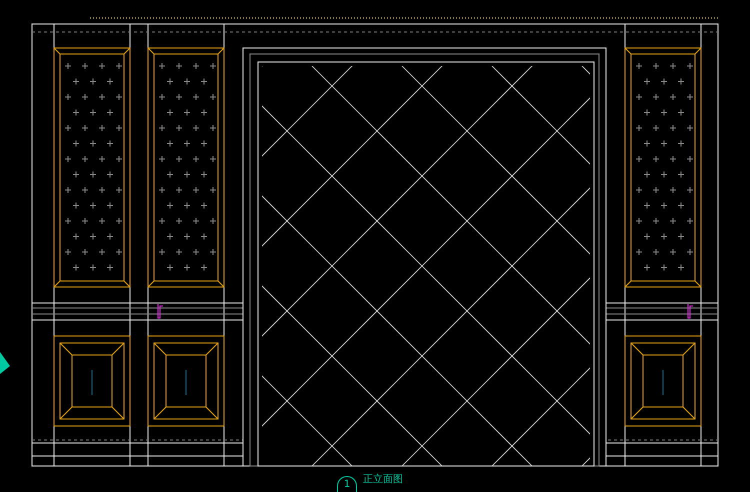 The width and height of the screenshot is (750, 492). I want to click on arrow-marker-icon, so click(5, 363).